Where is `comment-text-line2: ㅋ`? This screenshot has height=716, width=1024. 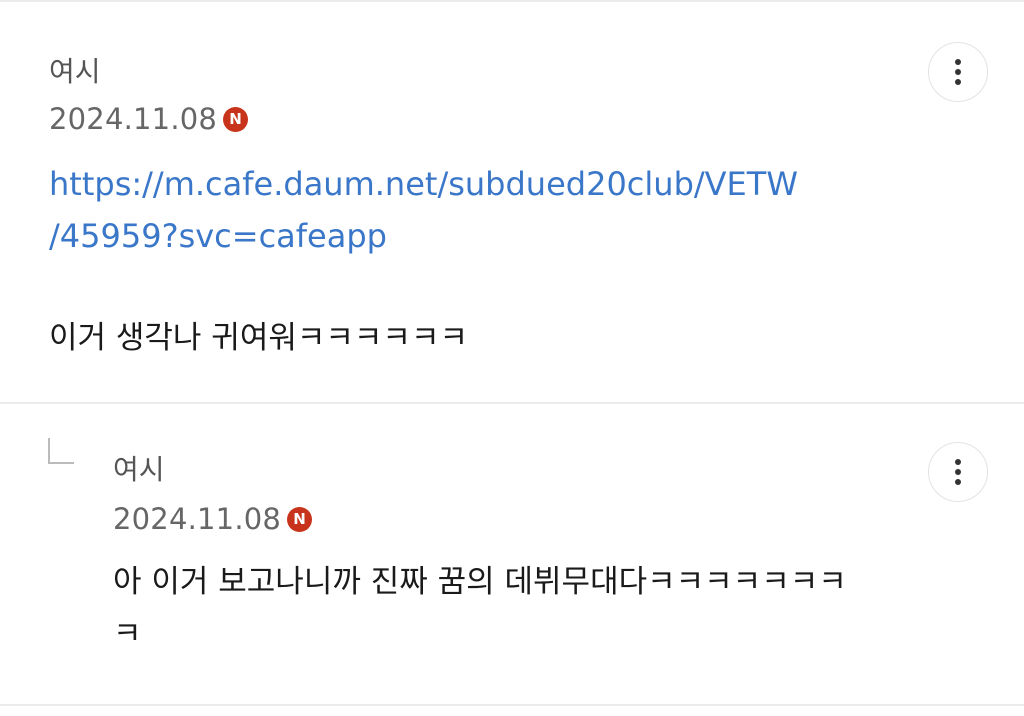 comment-text-line2: ㅋ is located at coordinates (127, 634).